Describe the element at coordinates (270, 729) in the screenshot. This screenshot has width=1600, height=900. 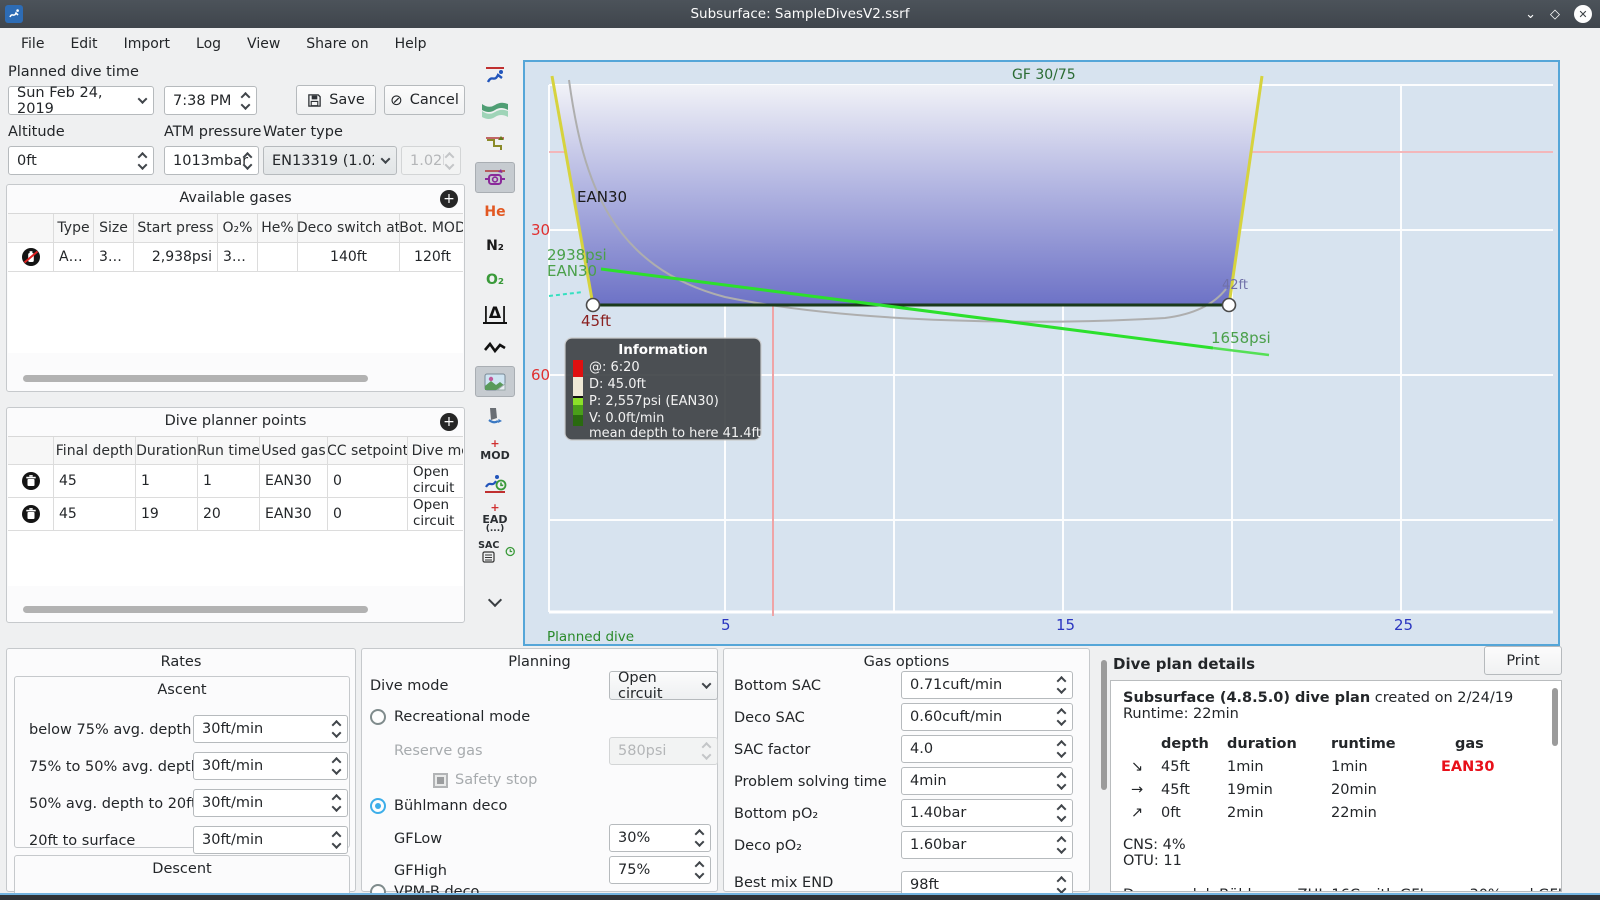
I see `rate-below75-spinbox: 30ft/min` at that location.